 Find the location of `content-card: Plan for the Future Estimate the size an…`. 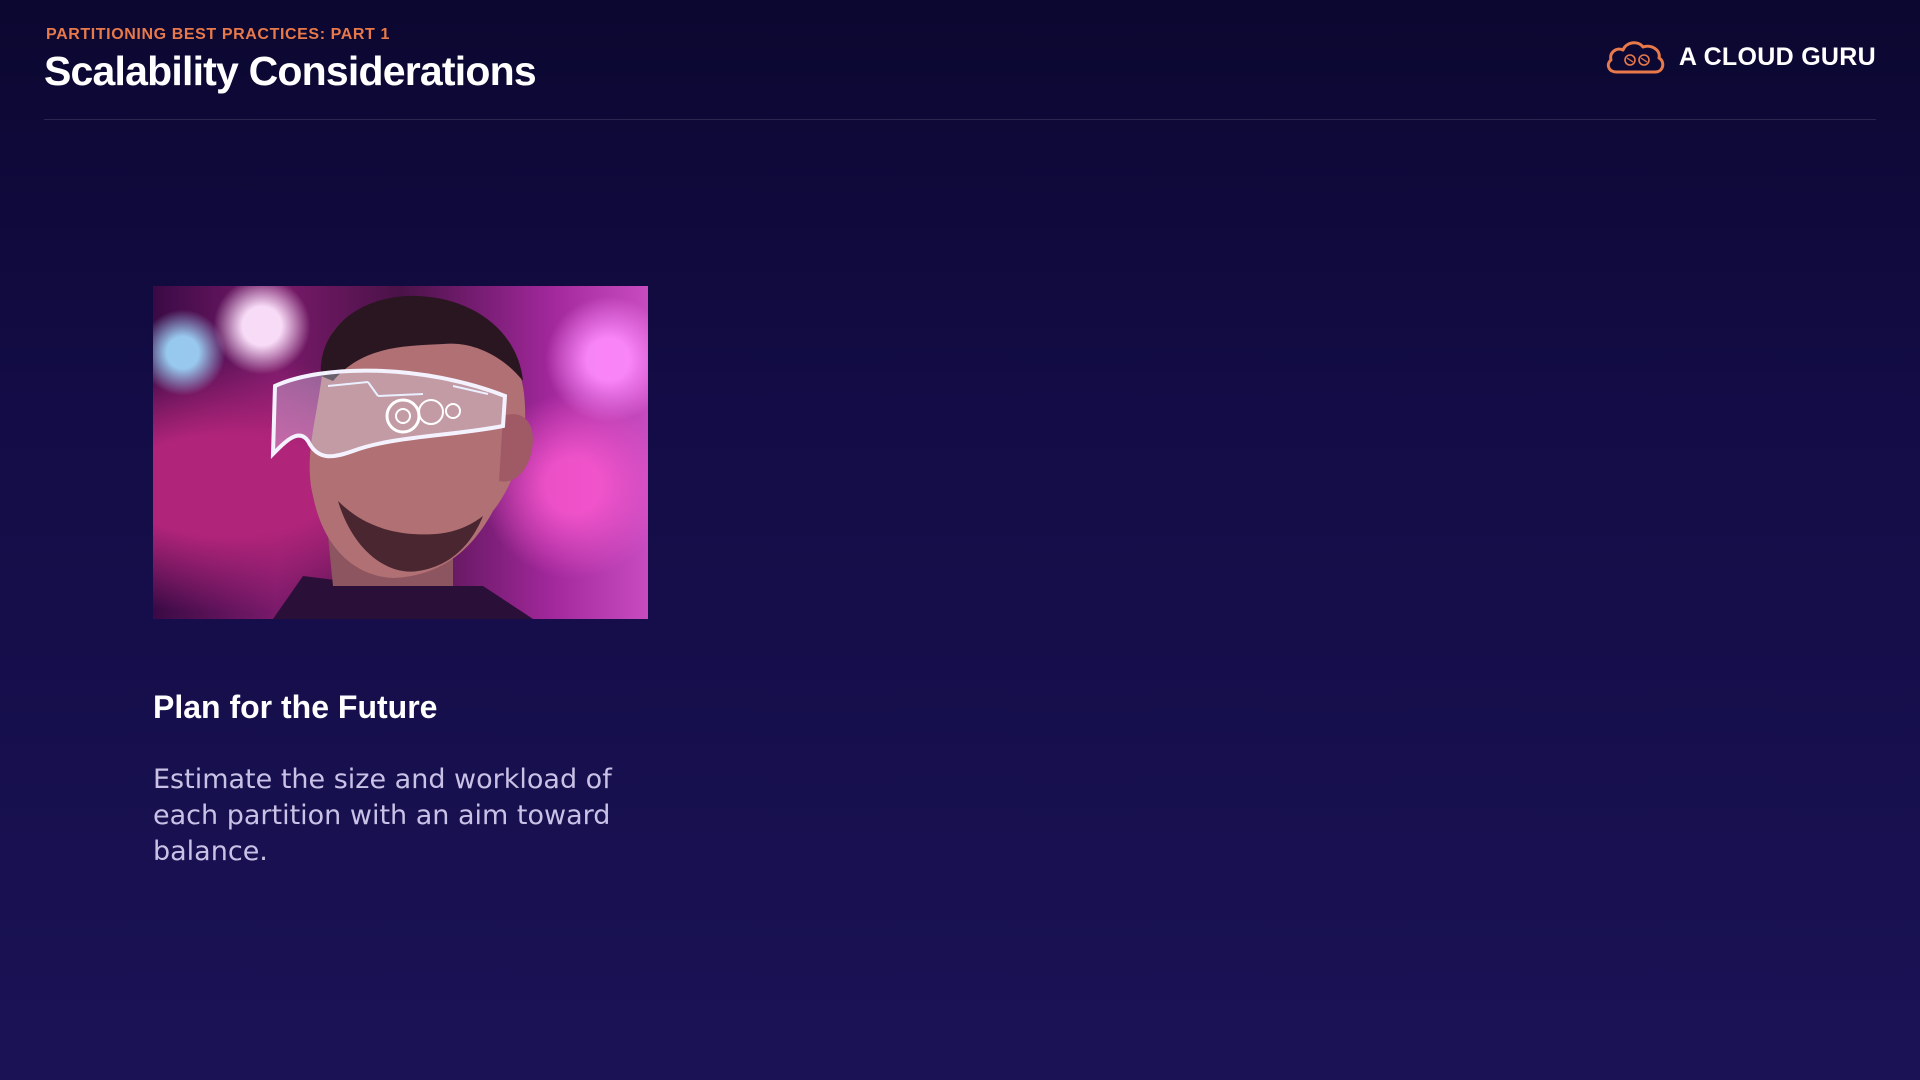

content-card: Plan for the Future Estimate the size an… is located at coordinates (400, 578).